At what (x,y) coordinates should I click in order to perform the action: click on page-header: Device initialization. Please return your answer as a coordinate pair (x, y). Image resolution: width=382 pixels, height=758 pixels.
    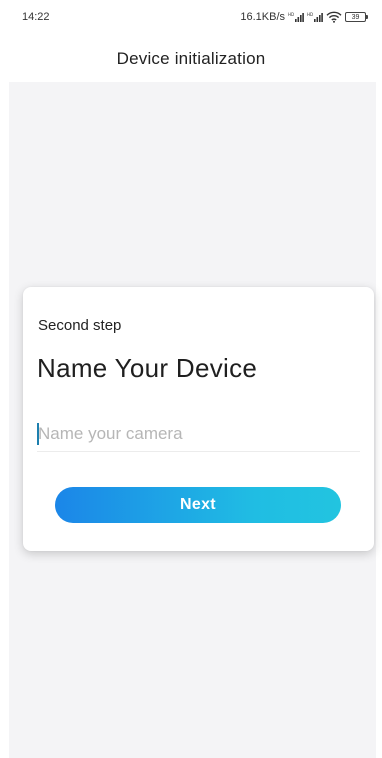
    Looking at the image, I should click on (191, 59).